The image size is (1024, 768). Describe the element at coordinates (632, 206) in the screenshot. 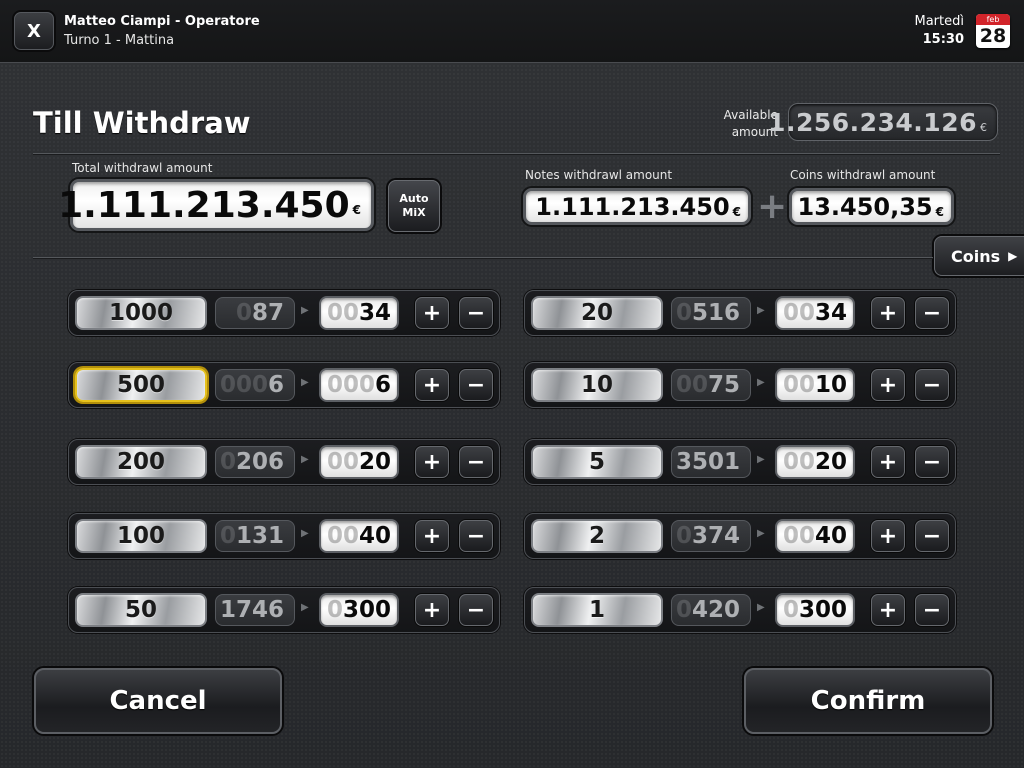

I see `notes-withdraw-value: 1.111.213.450` at that location.